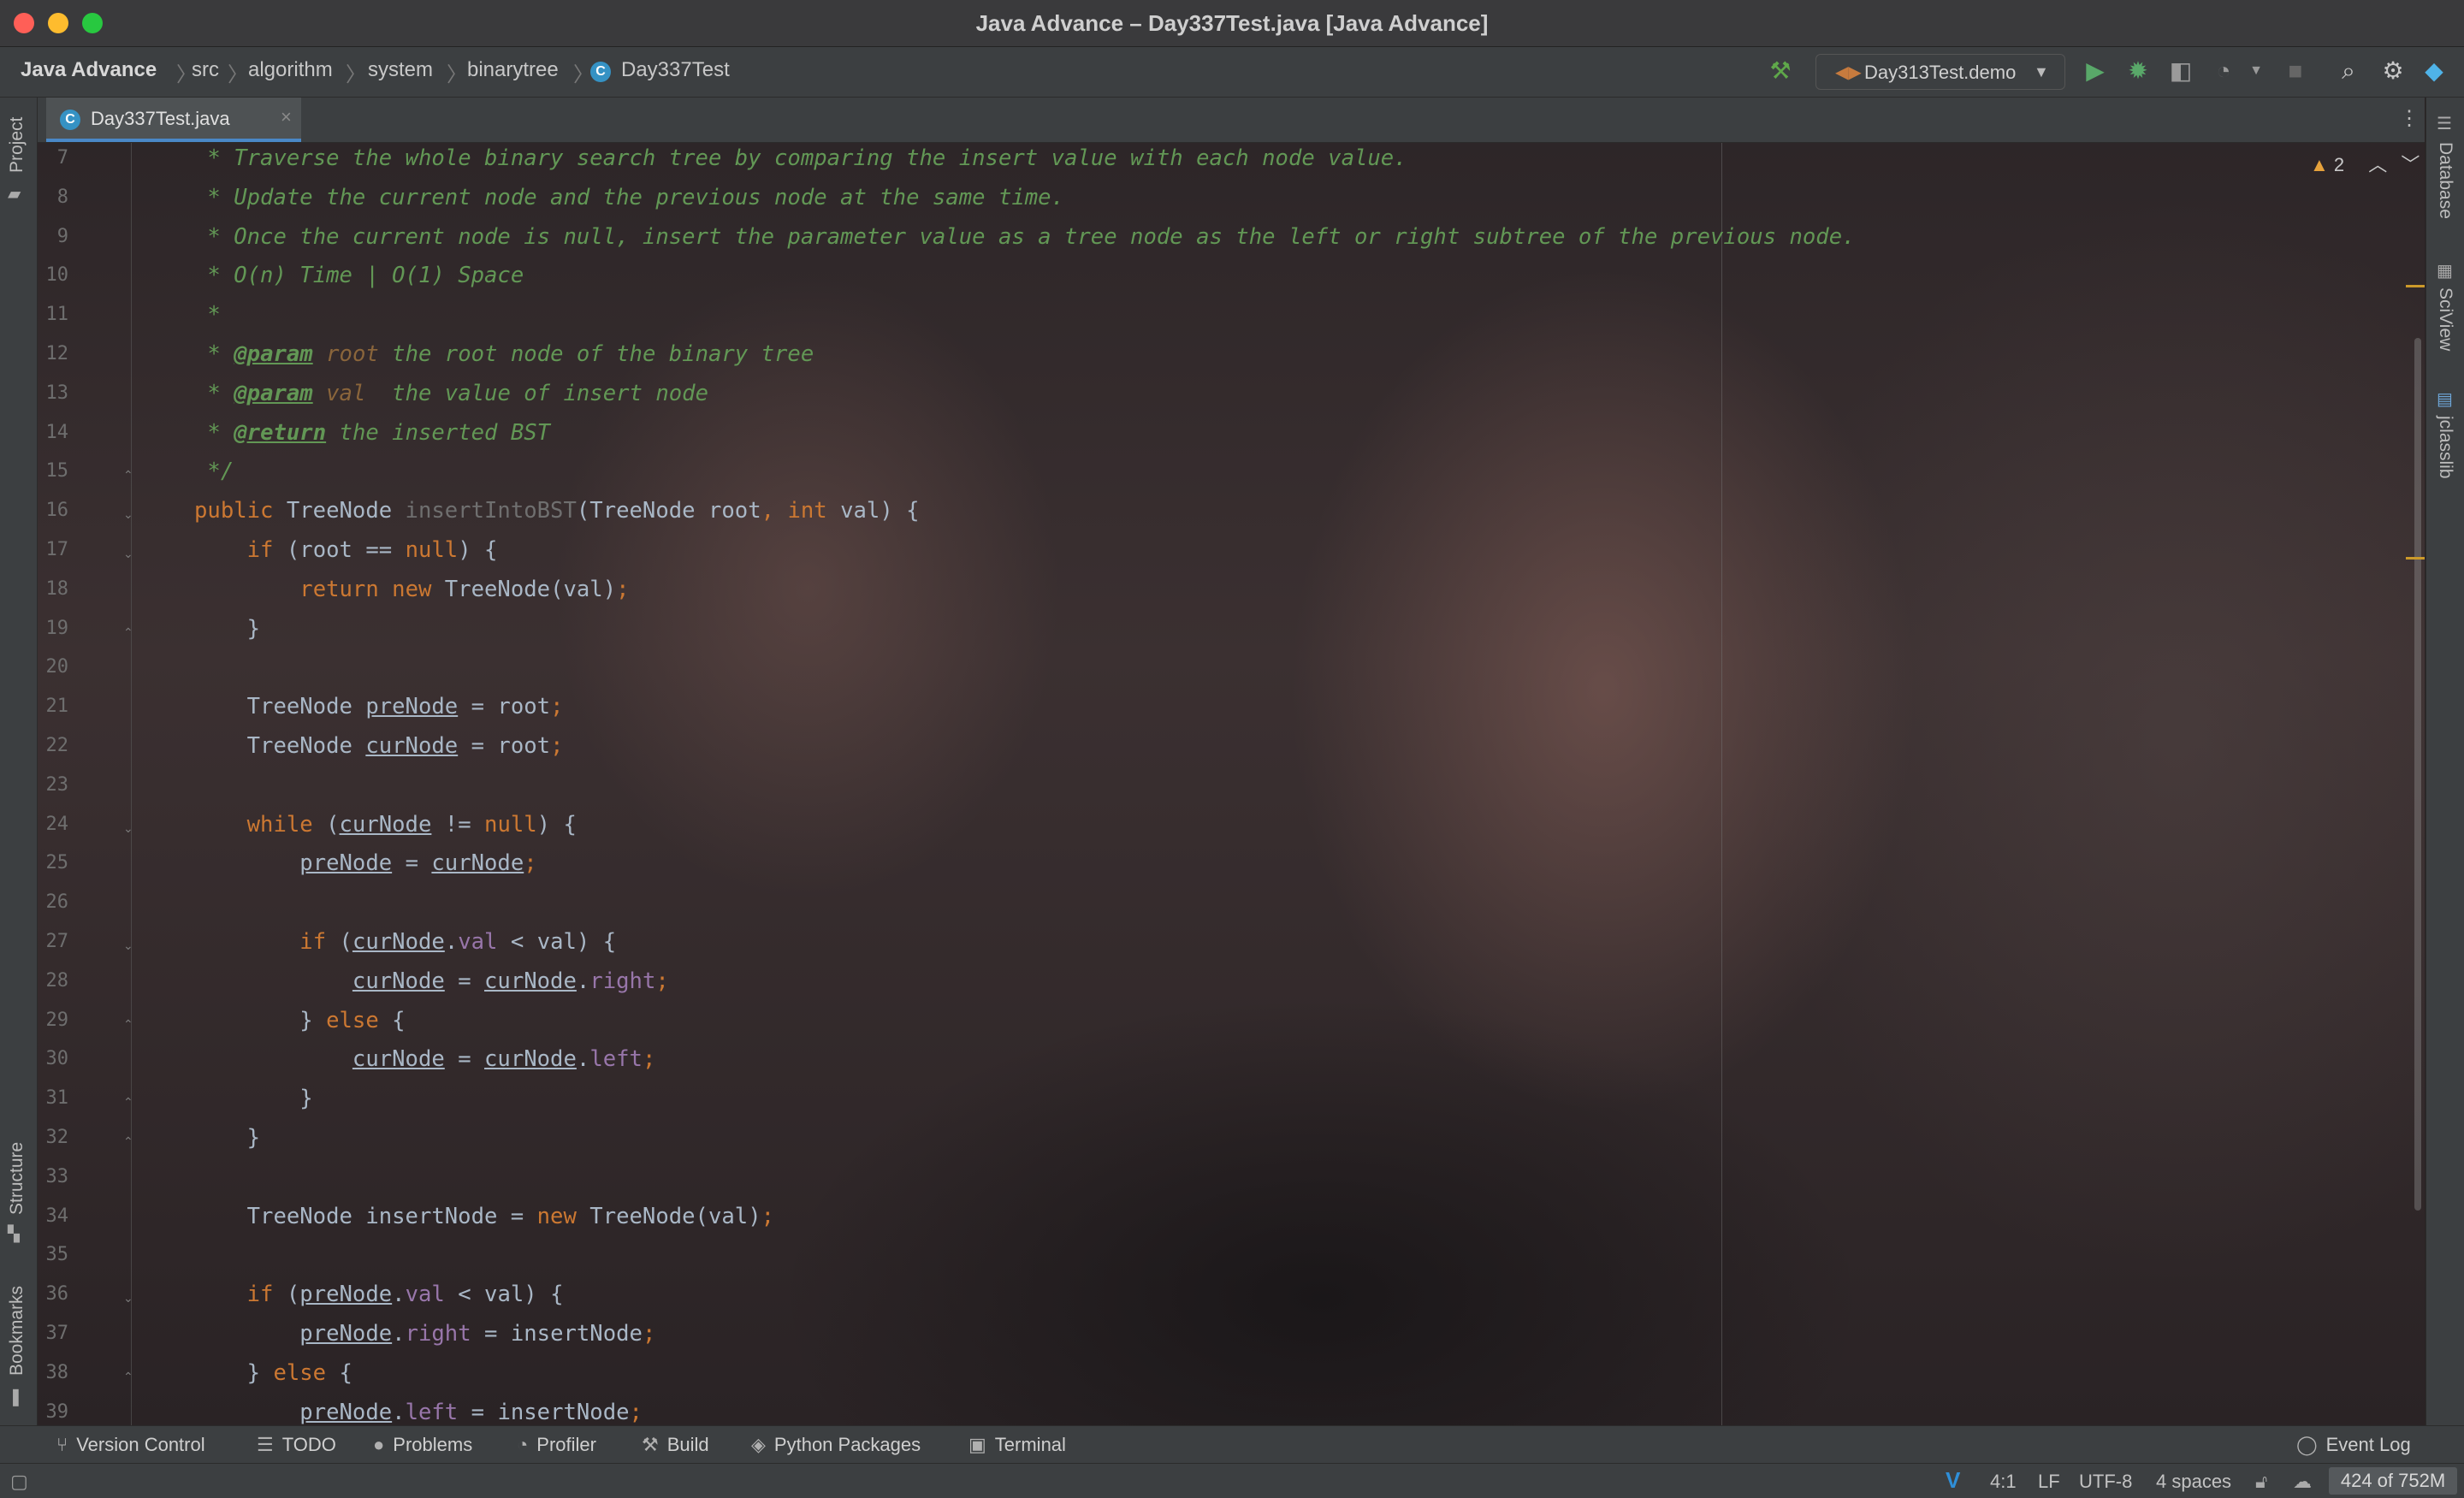  Describe the element at coordinates (53, 1373) in the screenshot. I see `line-number: 38` at that location.